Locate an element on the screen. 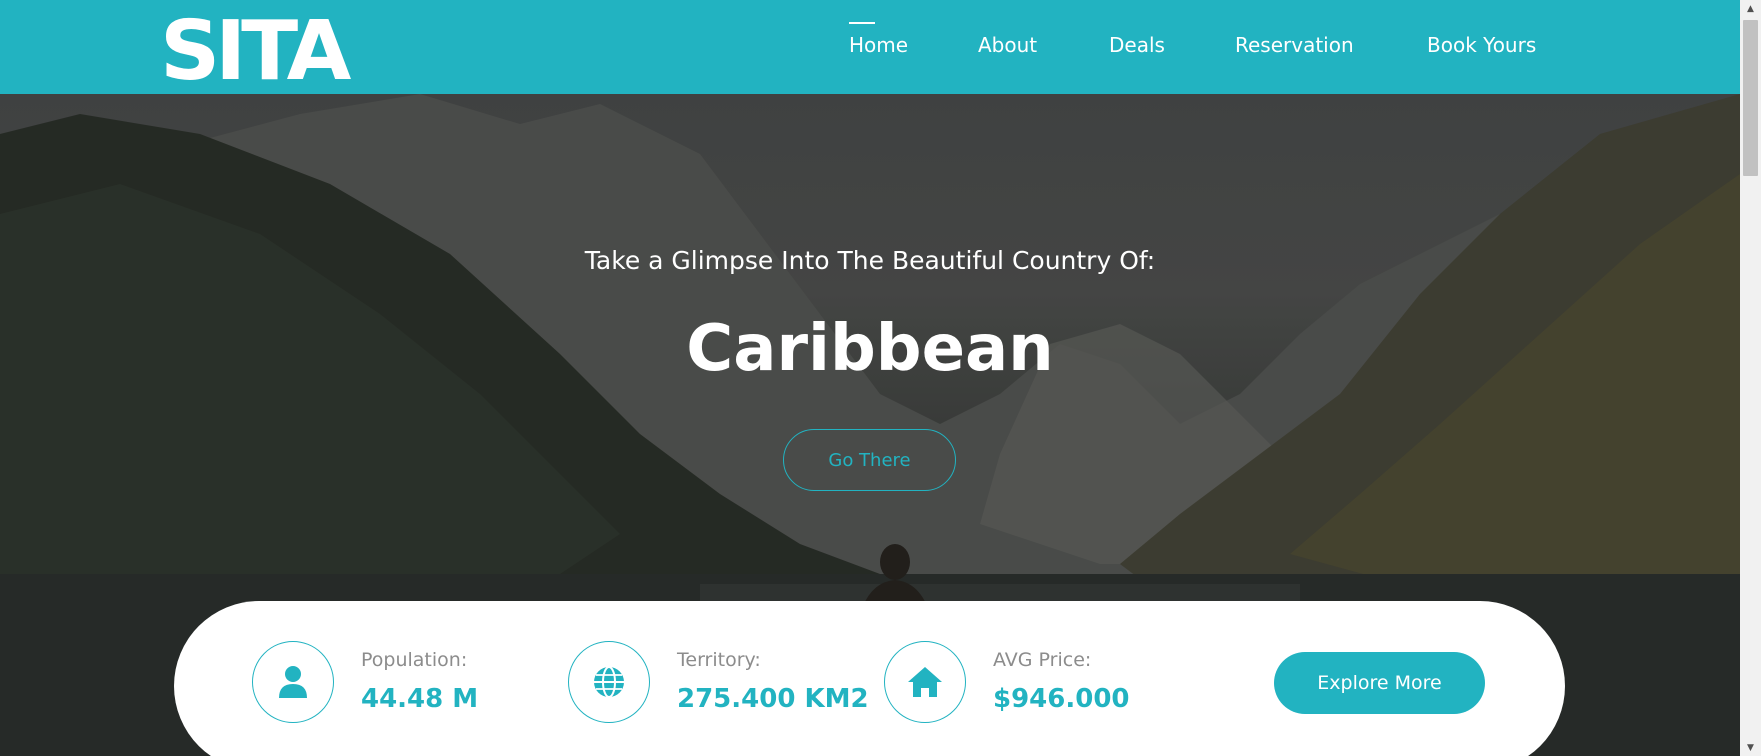  explore-more-button: Explore More is located at coordinates (1379, 683).